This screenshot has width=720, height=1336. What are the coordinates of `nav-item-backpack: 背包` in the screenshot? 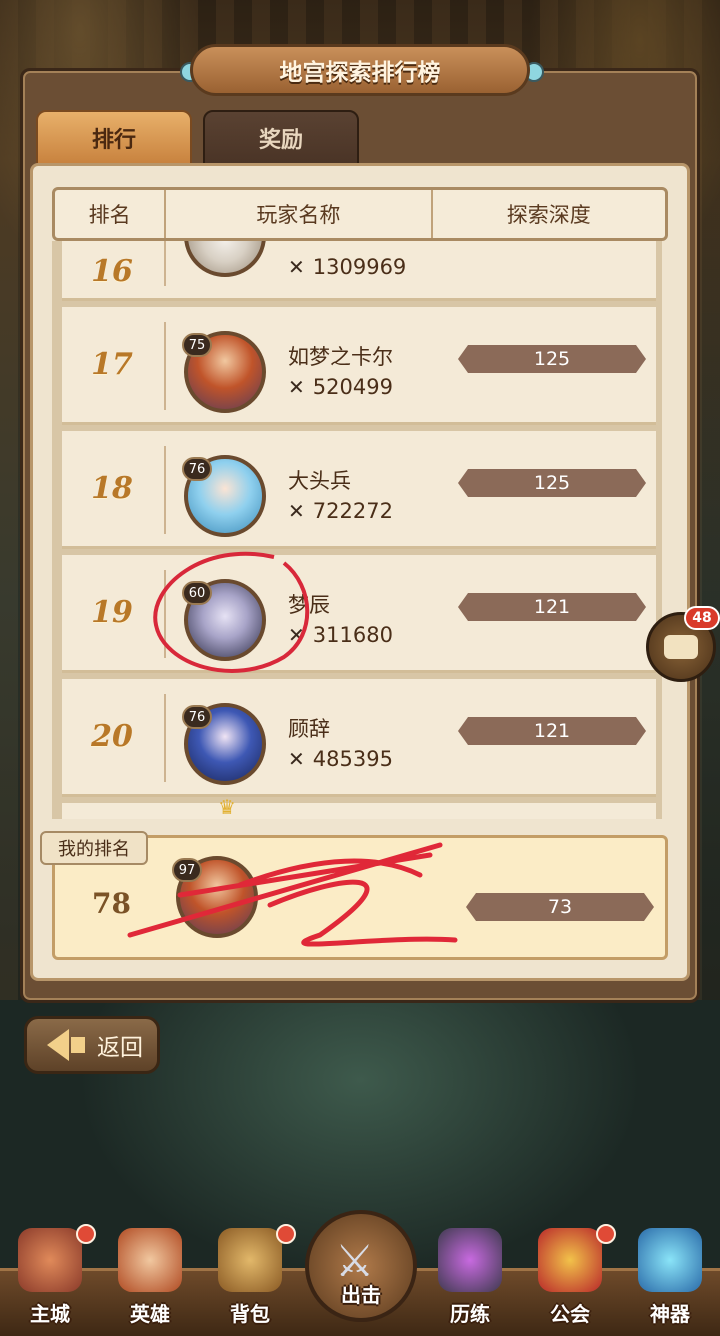 It's located at (250, 1271).